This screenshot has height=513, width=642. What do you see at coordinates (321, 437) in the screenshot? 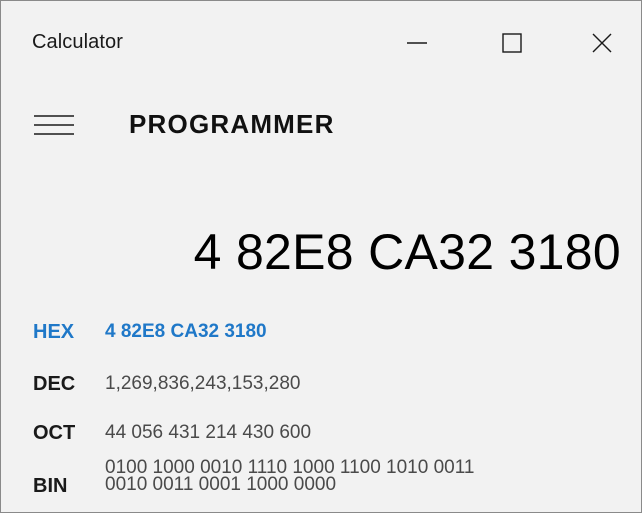
I see `radix-row-oct: OCT 44 056 431 214 430 600` at bounding box center [321, 437].